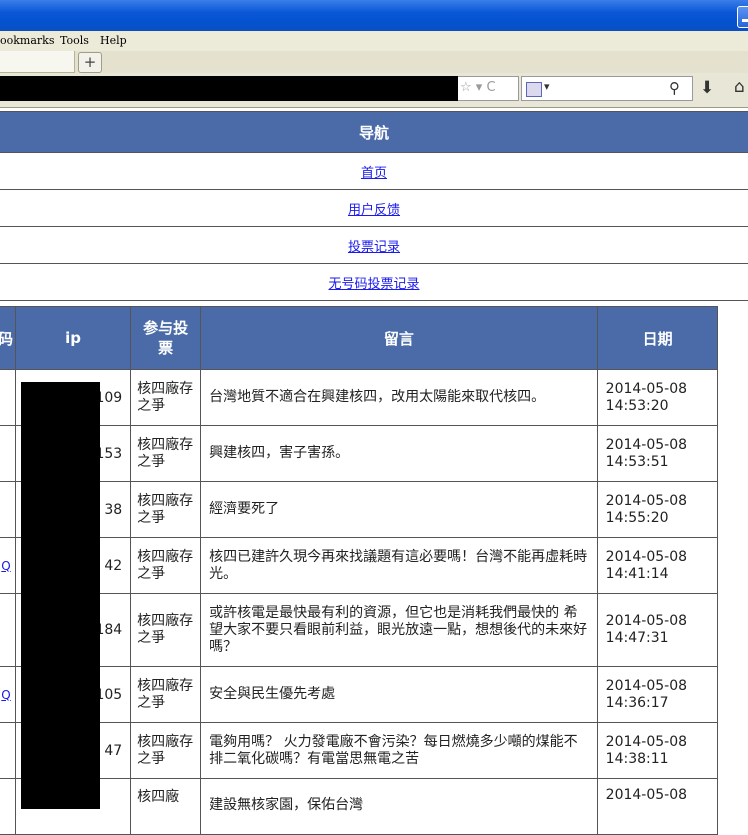 The width and height of the screenshot is (748, 835). Describe the element at coordinates (399, 397) in the screenshot. I see `row-message: 台灣地質不適合在興建核四，改用太陽能來取代核四。` at that location.